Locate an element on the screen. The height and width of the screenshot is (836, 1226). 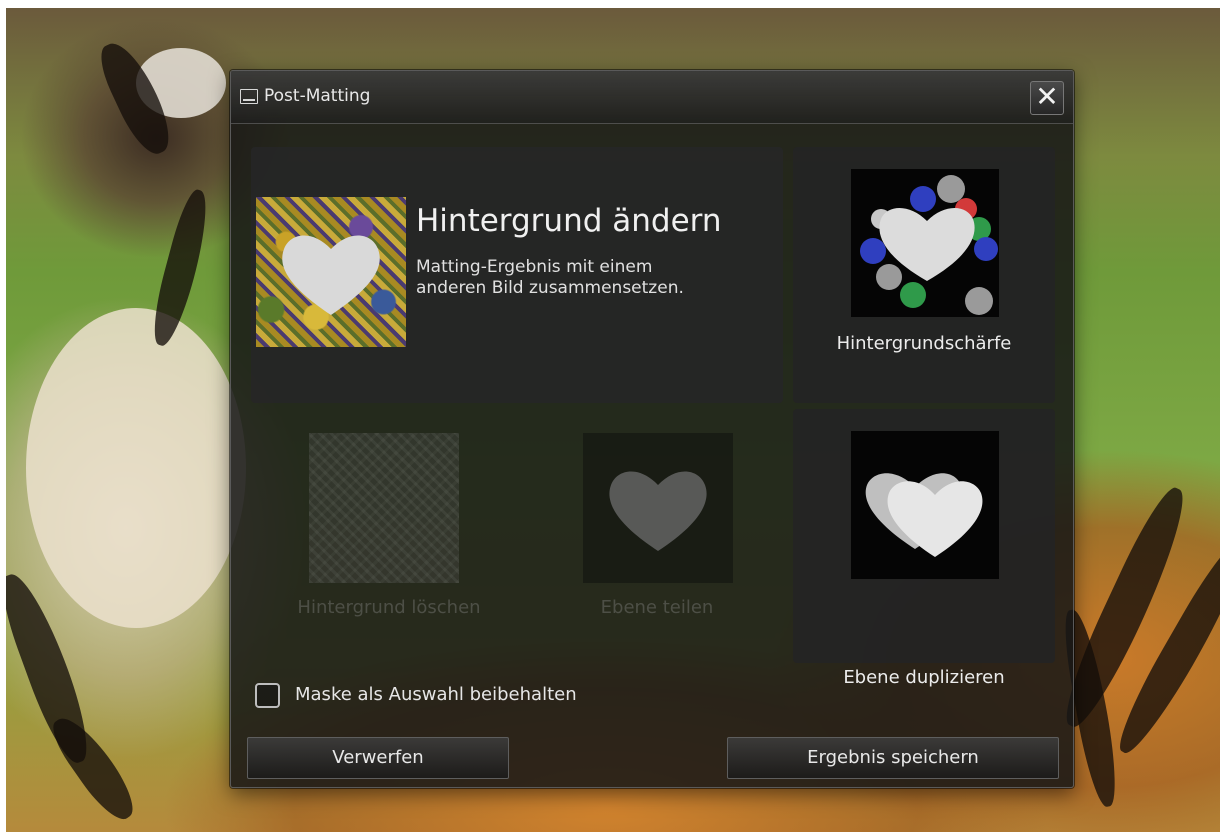
delete-background-tile: Hintergrund löschen is located at coordinates (389, 526).